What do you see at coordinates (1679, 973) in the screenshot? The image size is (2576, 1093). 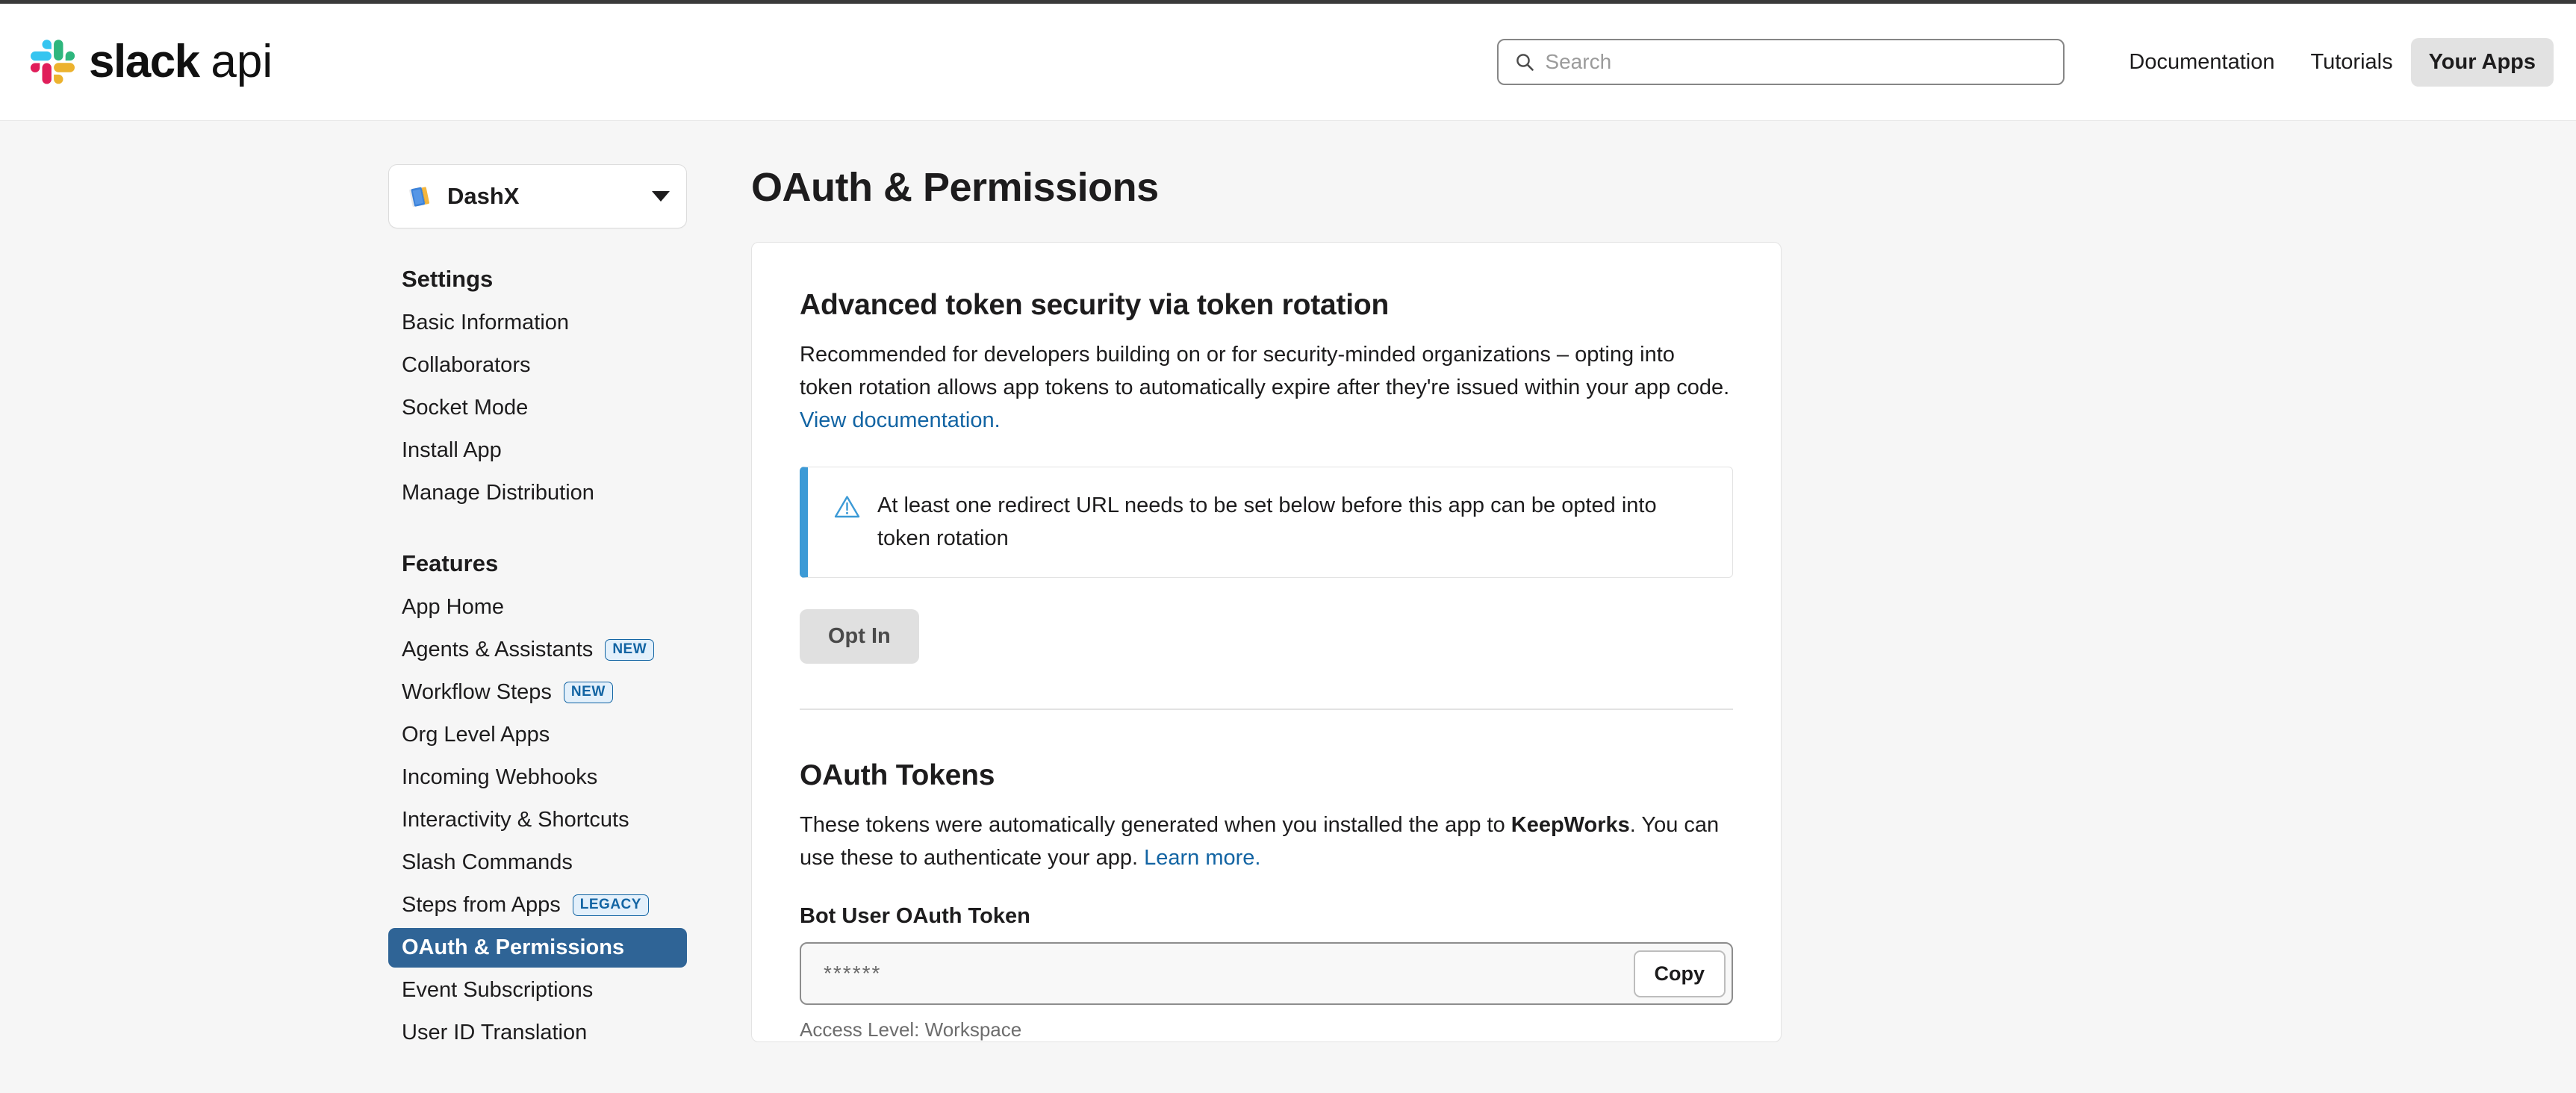 I see `copy-token-button: Copy` at bounding box center [1679, 973].